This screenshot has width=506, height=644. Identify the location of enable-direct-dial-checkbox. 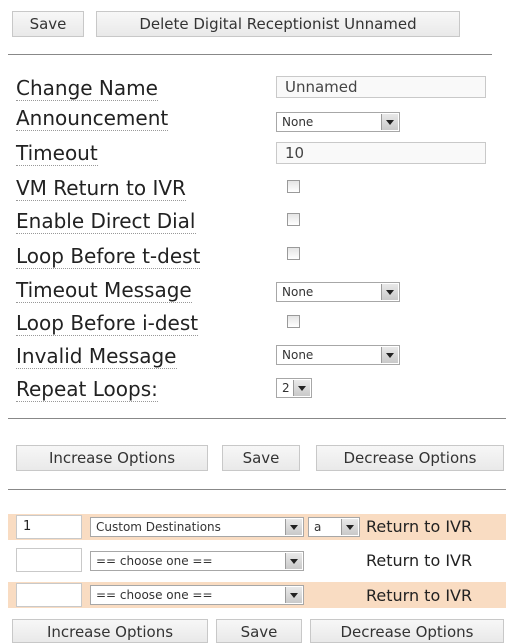
(293, 219).